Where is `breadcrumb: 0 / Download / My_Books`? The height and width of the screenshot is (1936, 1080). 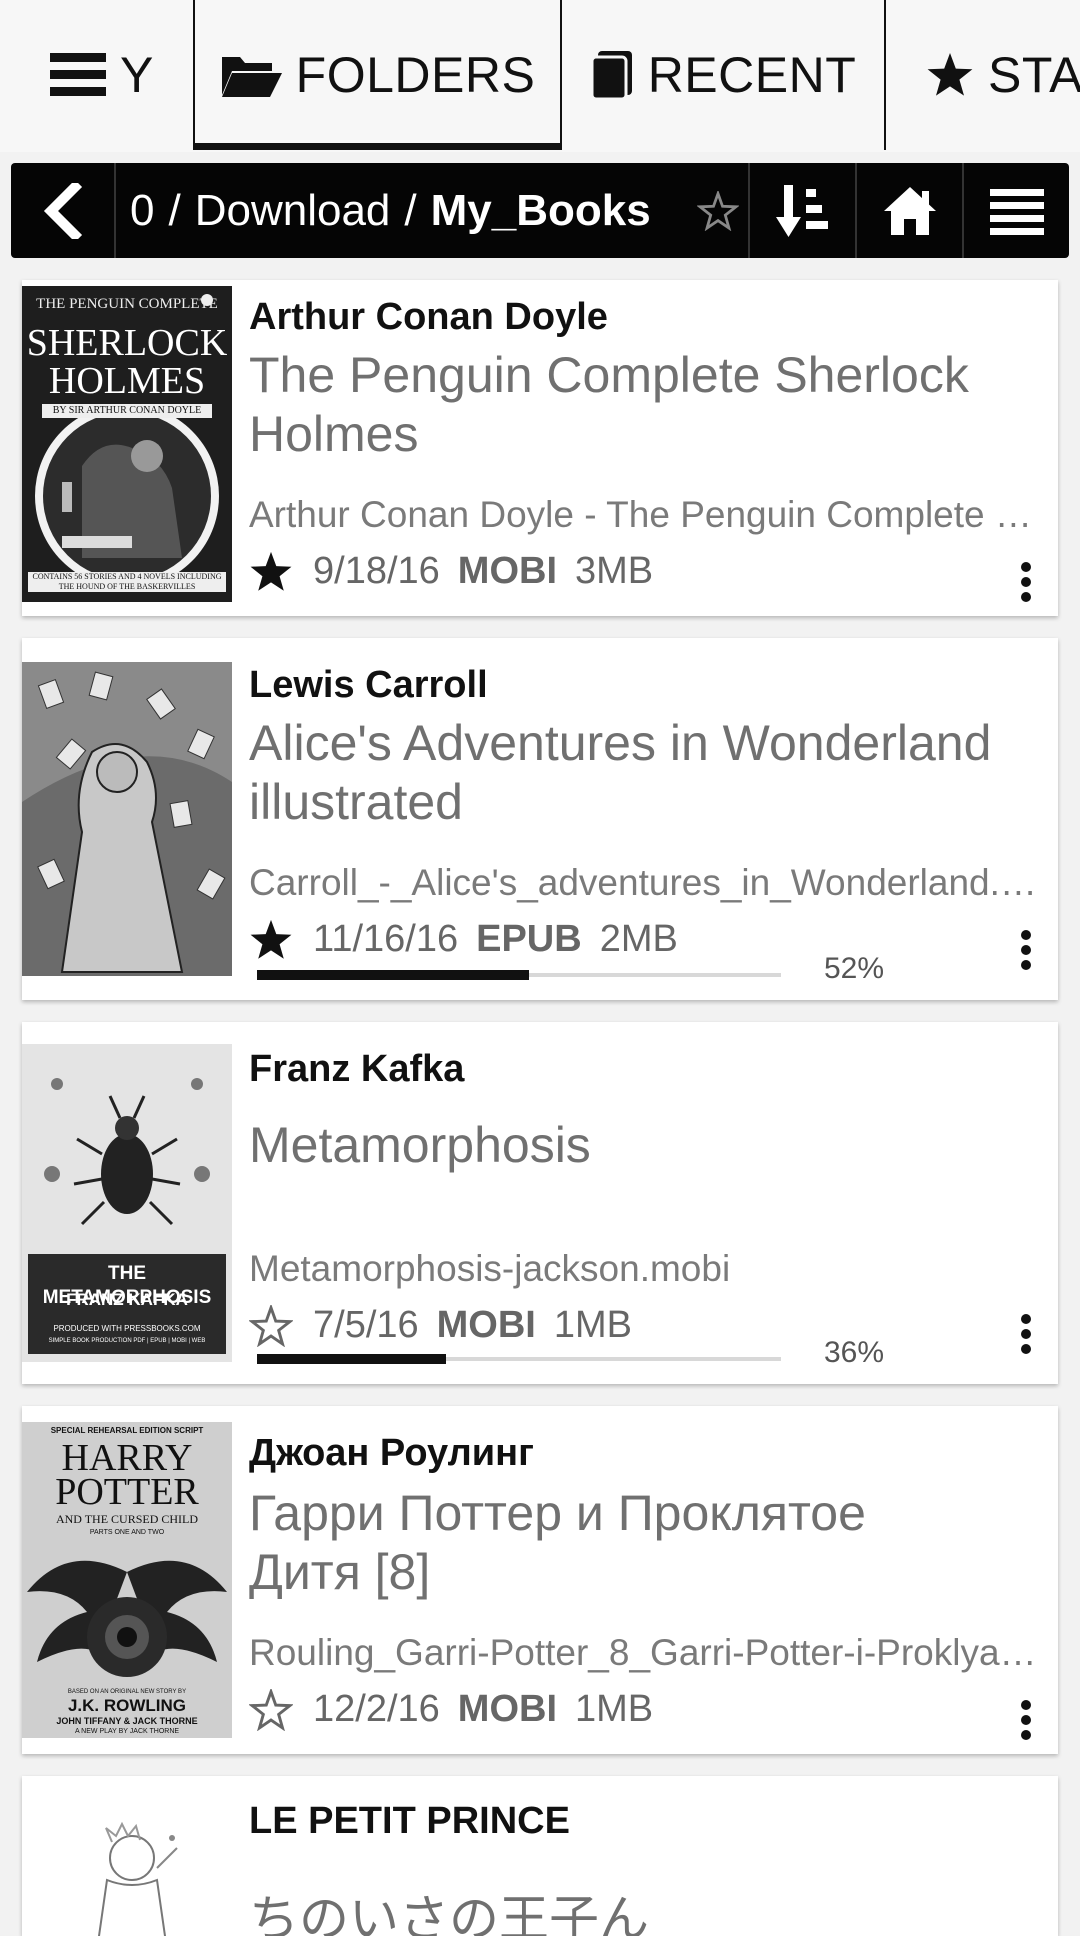 breadcrumb: 0 / Download / My_Books is located at coordinates (402, 210).